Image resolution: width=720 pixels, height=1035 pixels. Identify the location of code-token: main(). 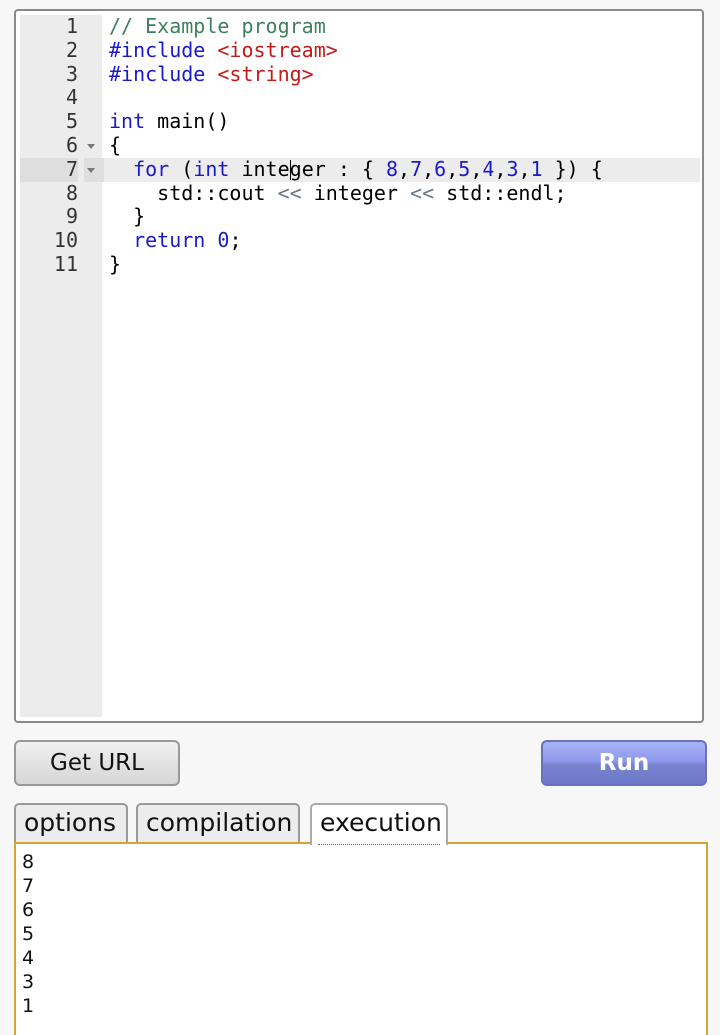
(187, 121).